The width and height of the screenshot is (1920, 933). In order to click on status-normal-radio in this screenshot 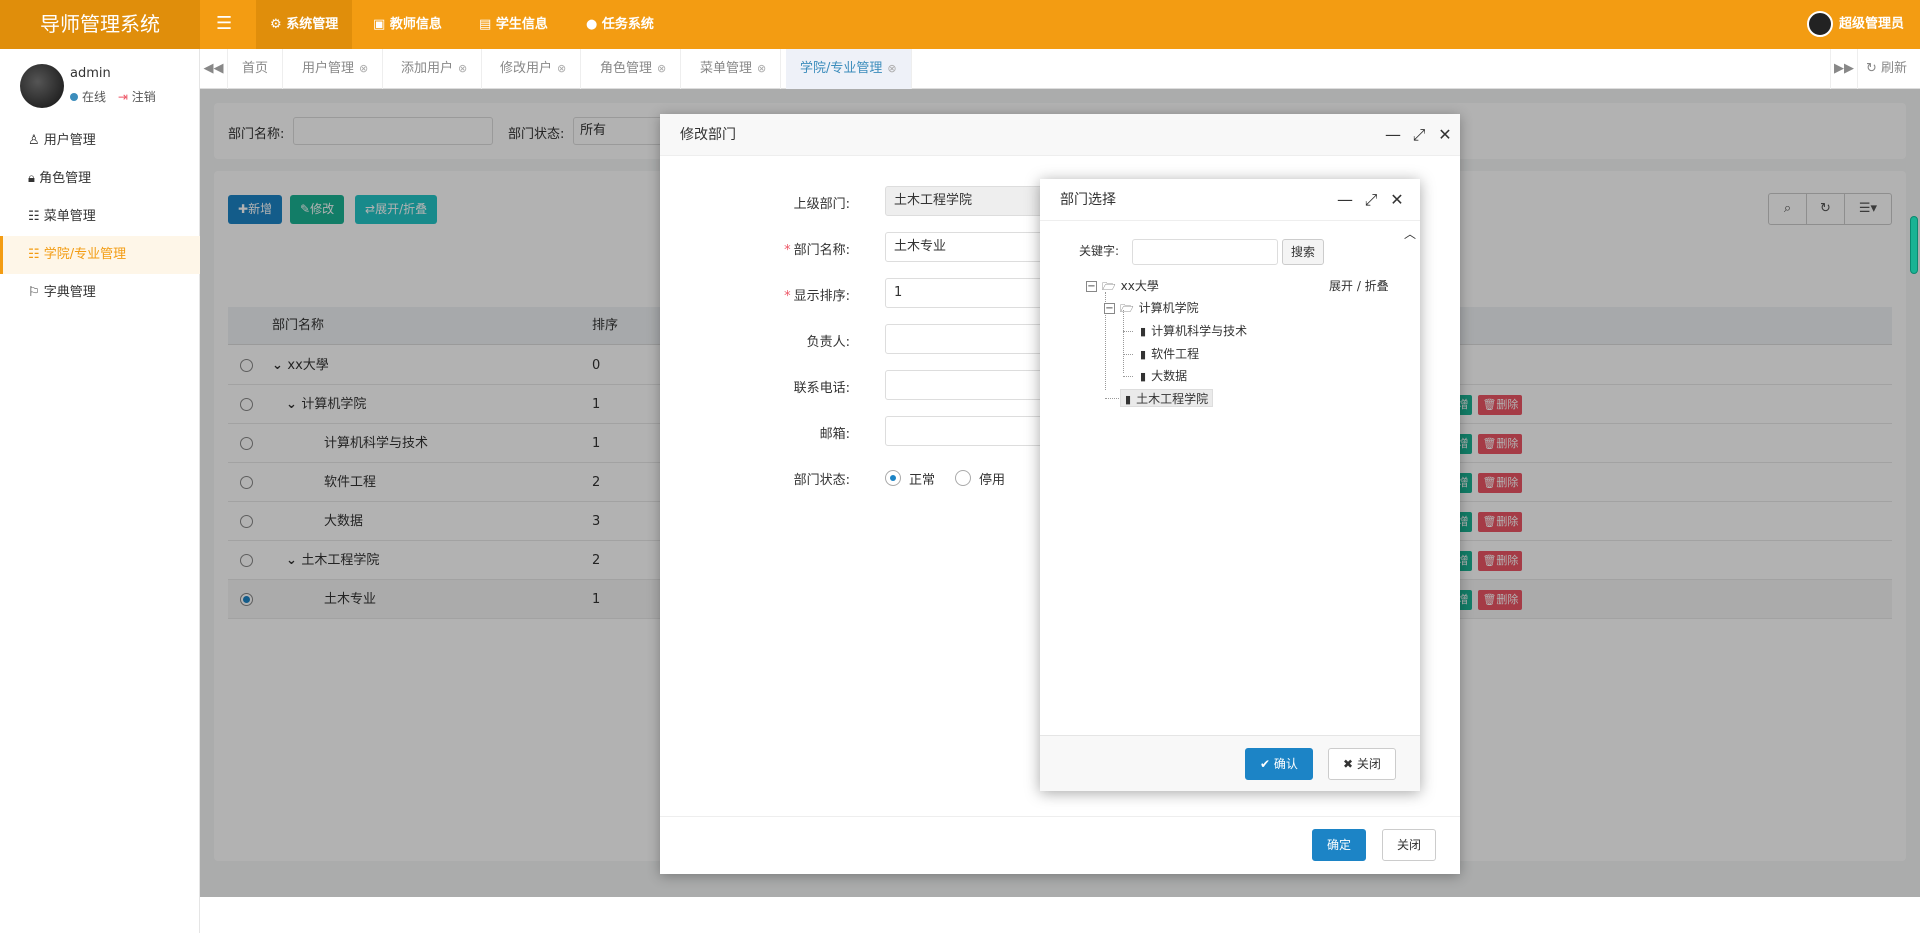, I will do `click(893, 478)`.